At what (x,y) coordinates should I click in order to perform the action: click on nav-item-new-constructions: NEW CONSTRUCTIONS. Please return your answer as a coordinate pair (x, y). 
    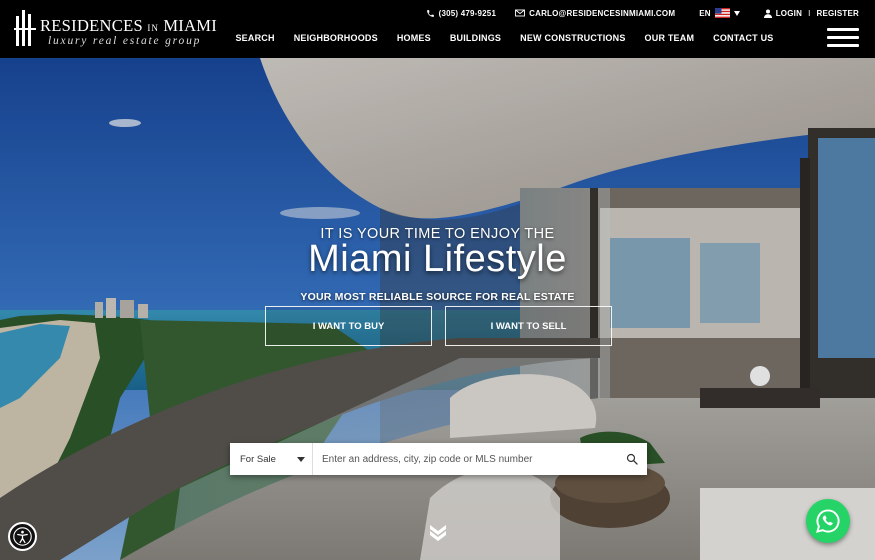
    Looking at the image, I should click on (573, 38).